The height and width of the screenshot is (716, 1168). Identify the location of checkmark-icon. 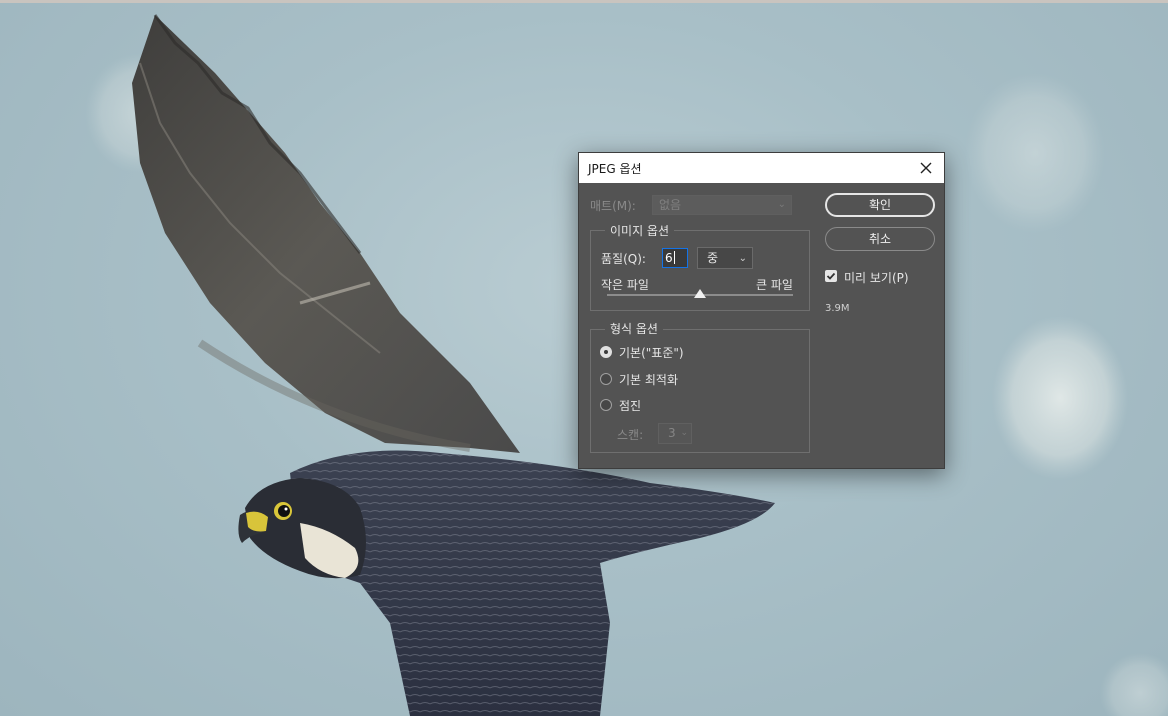
(831, 276).